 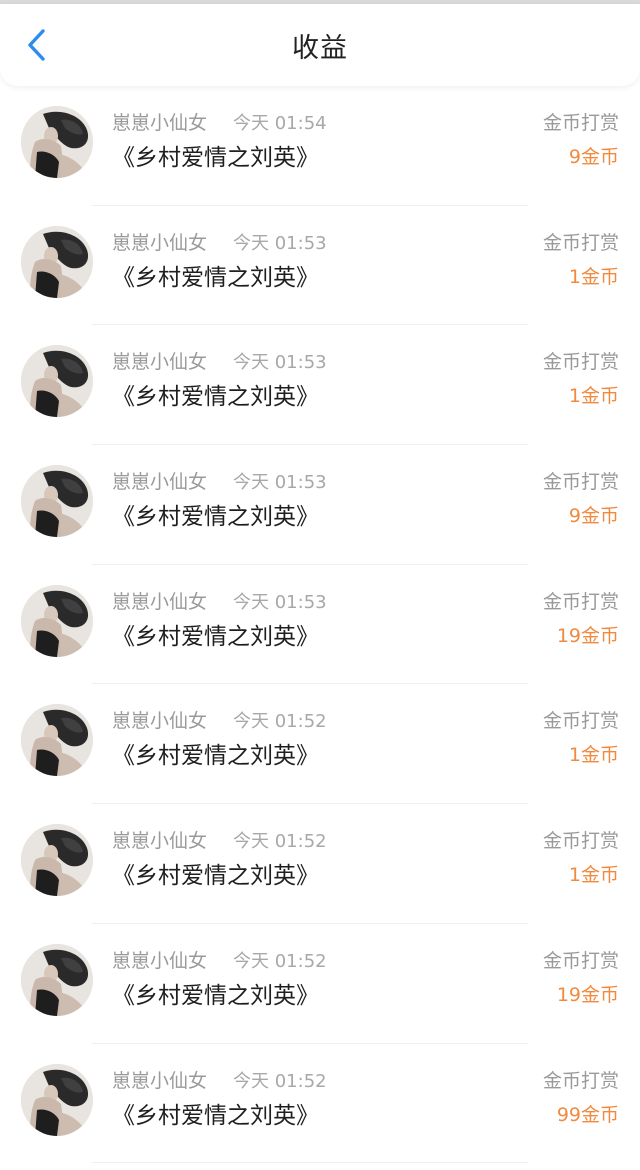 I want to click on list-item: 崽崽小仙女 今天 01:53 《乡村爱情之刘英》 金币打赏 19金币, so click(x=320, y=625).